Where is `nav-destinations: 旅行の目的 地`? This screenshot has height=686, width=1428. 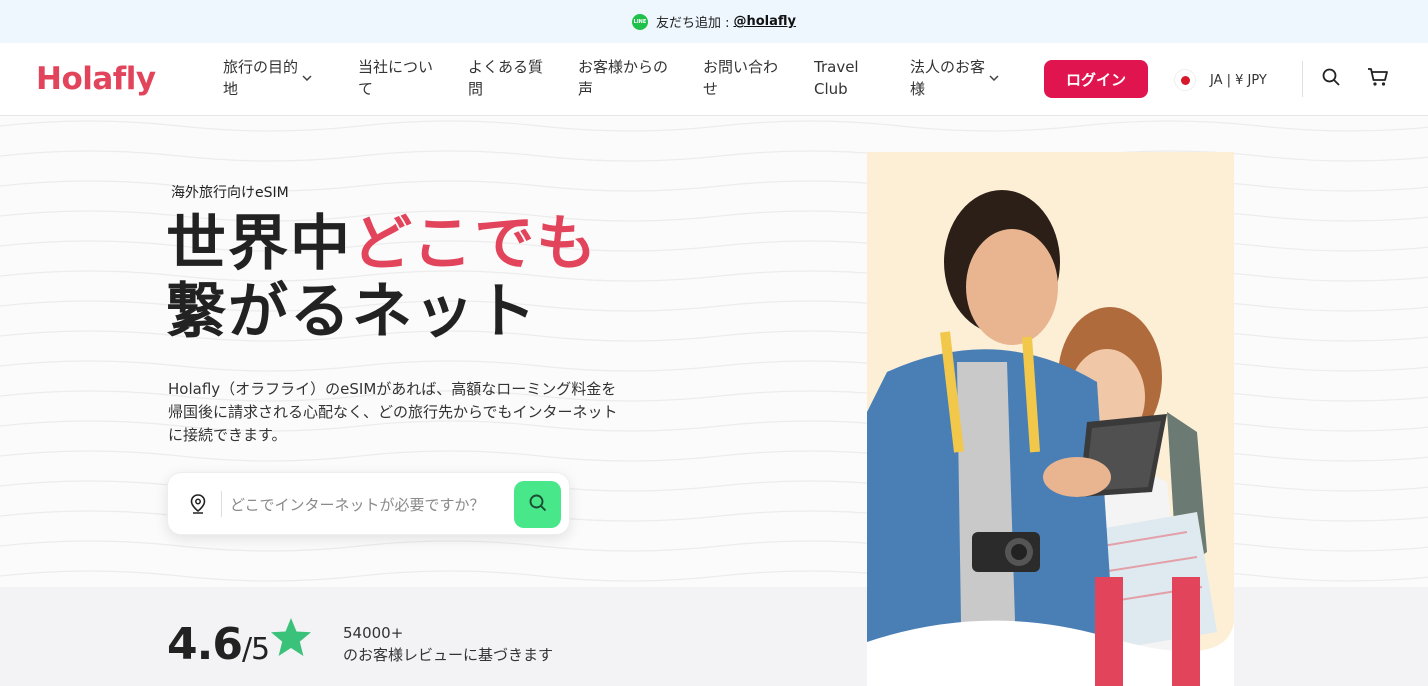
nav-destinations: 旅行の目的 地 is located at coordinates (267, 78).